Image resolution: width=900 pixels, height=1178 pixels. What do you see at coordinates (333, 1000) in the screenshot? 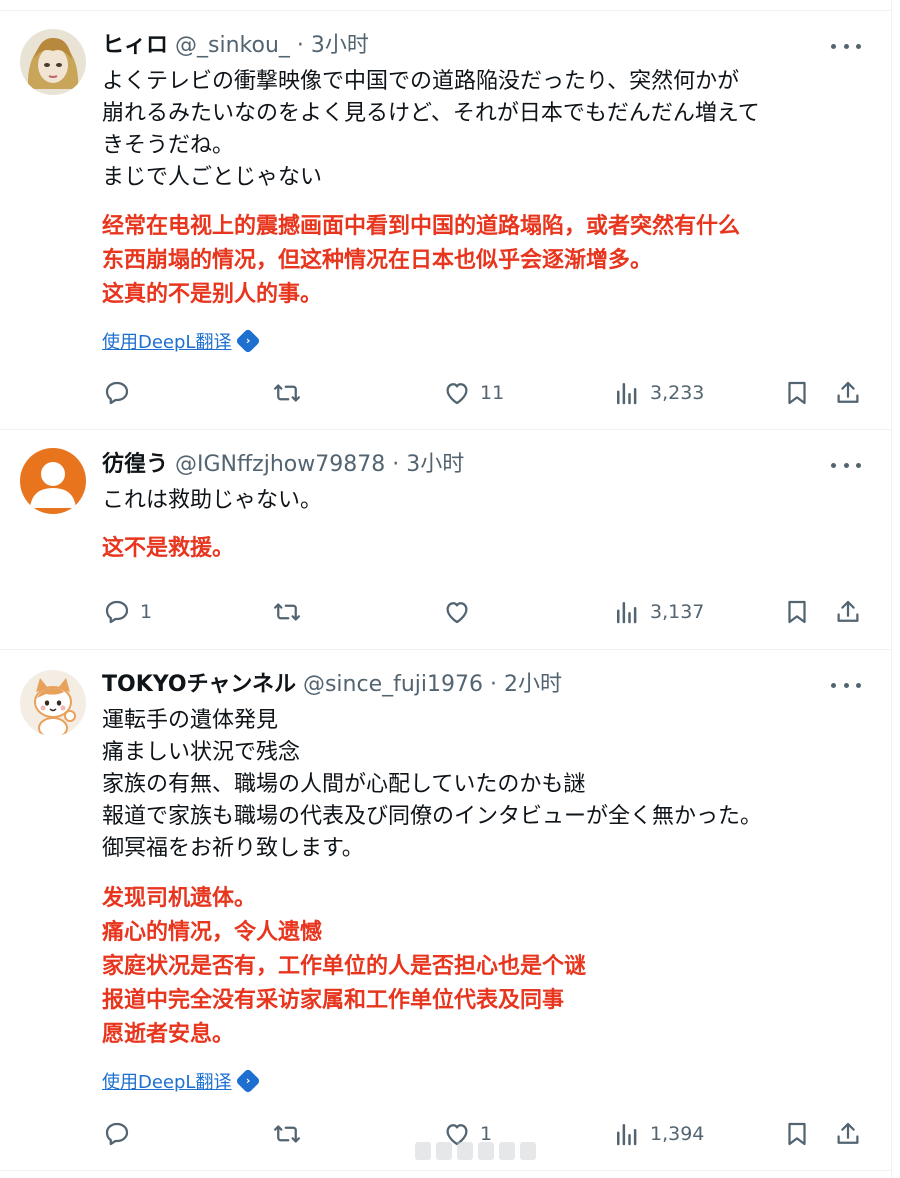
I see `translation-line: 报道中完全没有采访家属和工作单位代表及同事` at bounding box center [333, 1000].